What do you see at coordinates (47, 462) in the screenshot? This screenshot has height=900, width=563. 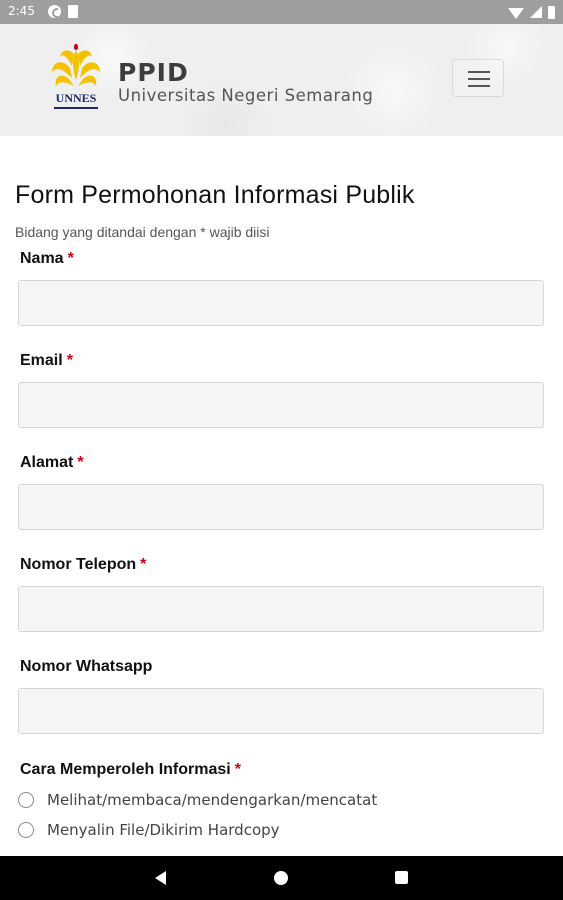 I see `label-text: Alamat` at bounding box center [47, 462].